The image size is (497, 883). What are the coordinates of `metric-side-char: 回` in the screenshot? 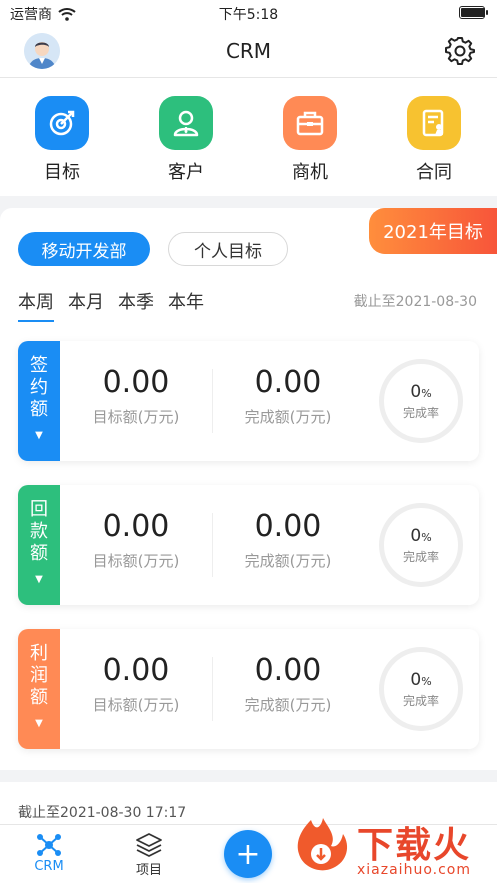 It's located at (39, 509).